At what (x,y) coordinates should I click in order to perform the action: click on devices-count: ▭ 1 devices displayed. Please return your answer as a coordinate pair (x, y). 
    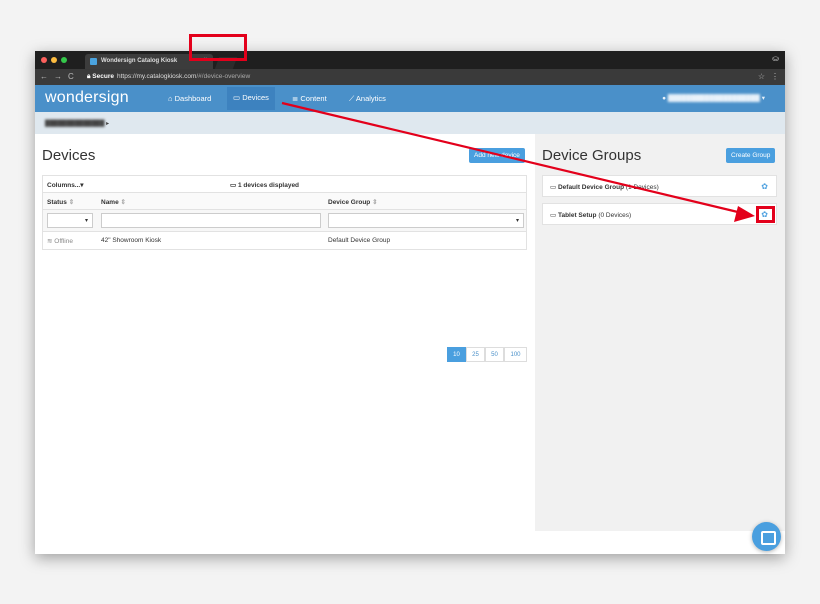
    Looking at the image, I should click on (264, 185).